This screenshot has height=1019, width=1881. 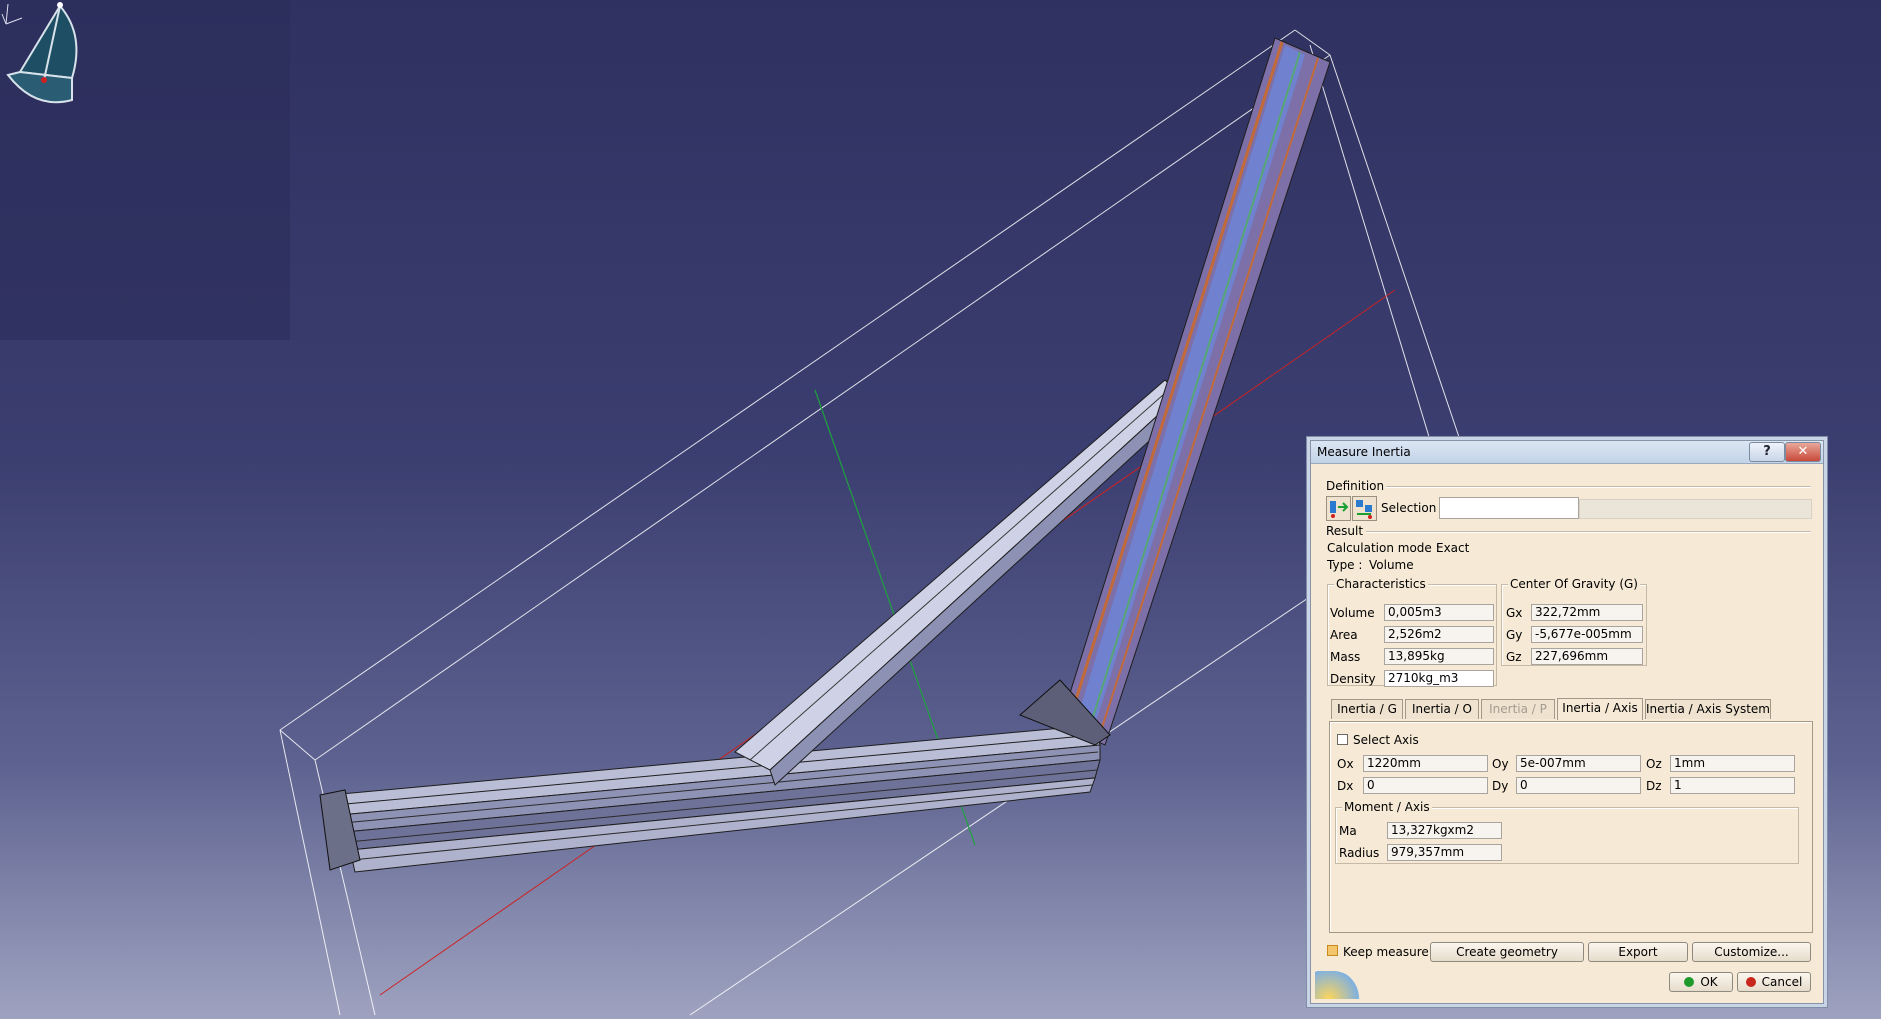 What do you see at coordinates (1509, 508) in the screenshot?
I see `selection-input` at bounding box center [1509, 508].